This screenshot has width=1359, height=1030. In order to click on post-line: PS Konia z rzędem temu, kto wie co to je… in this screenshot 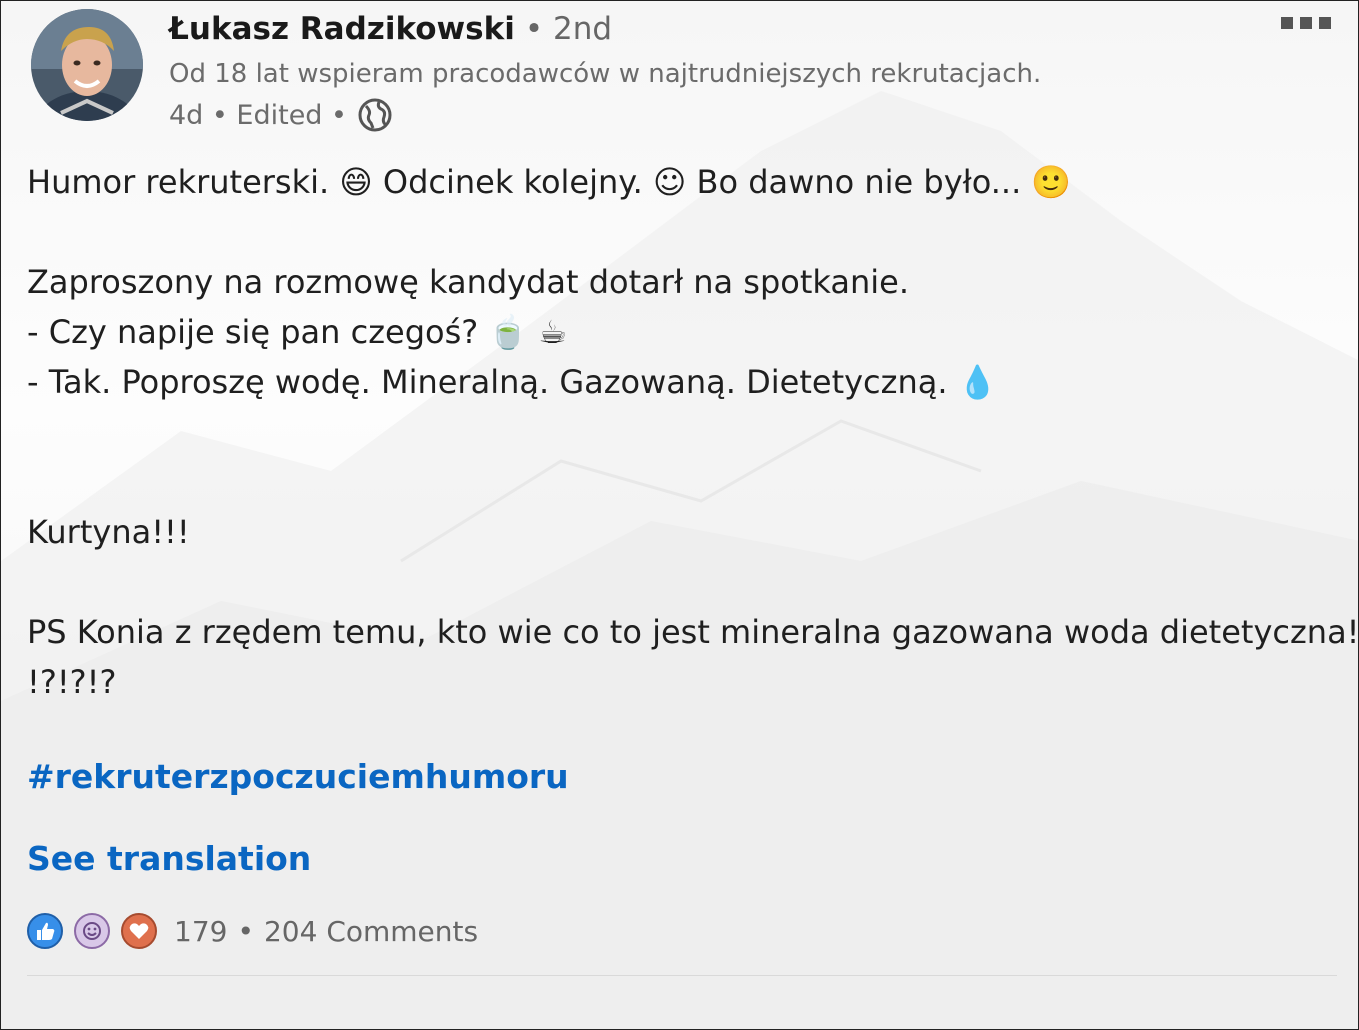, I will do `click(693, 632)`.